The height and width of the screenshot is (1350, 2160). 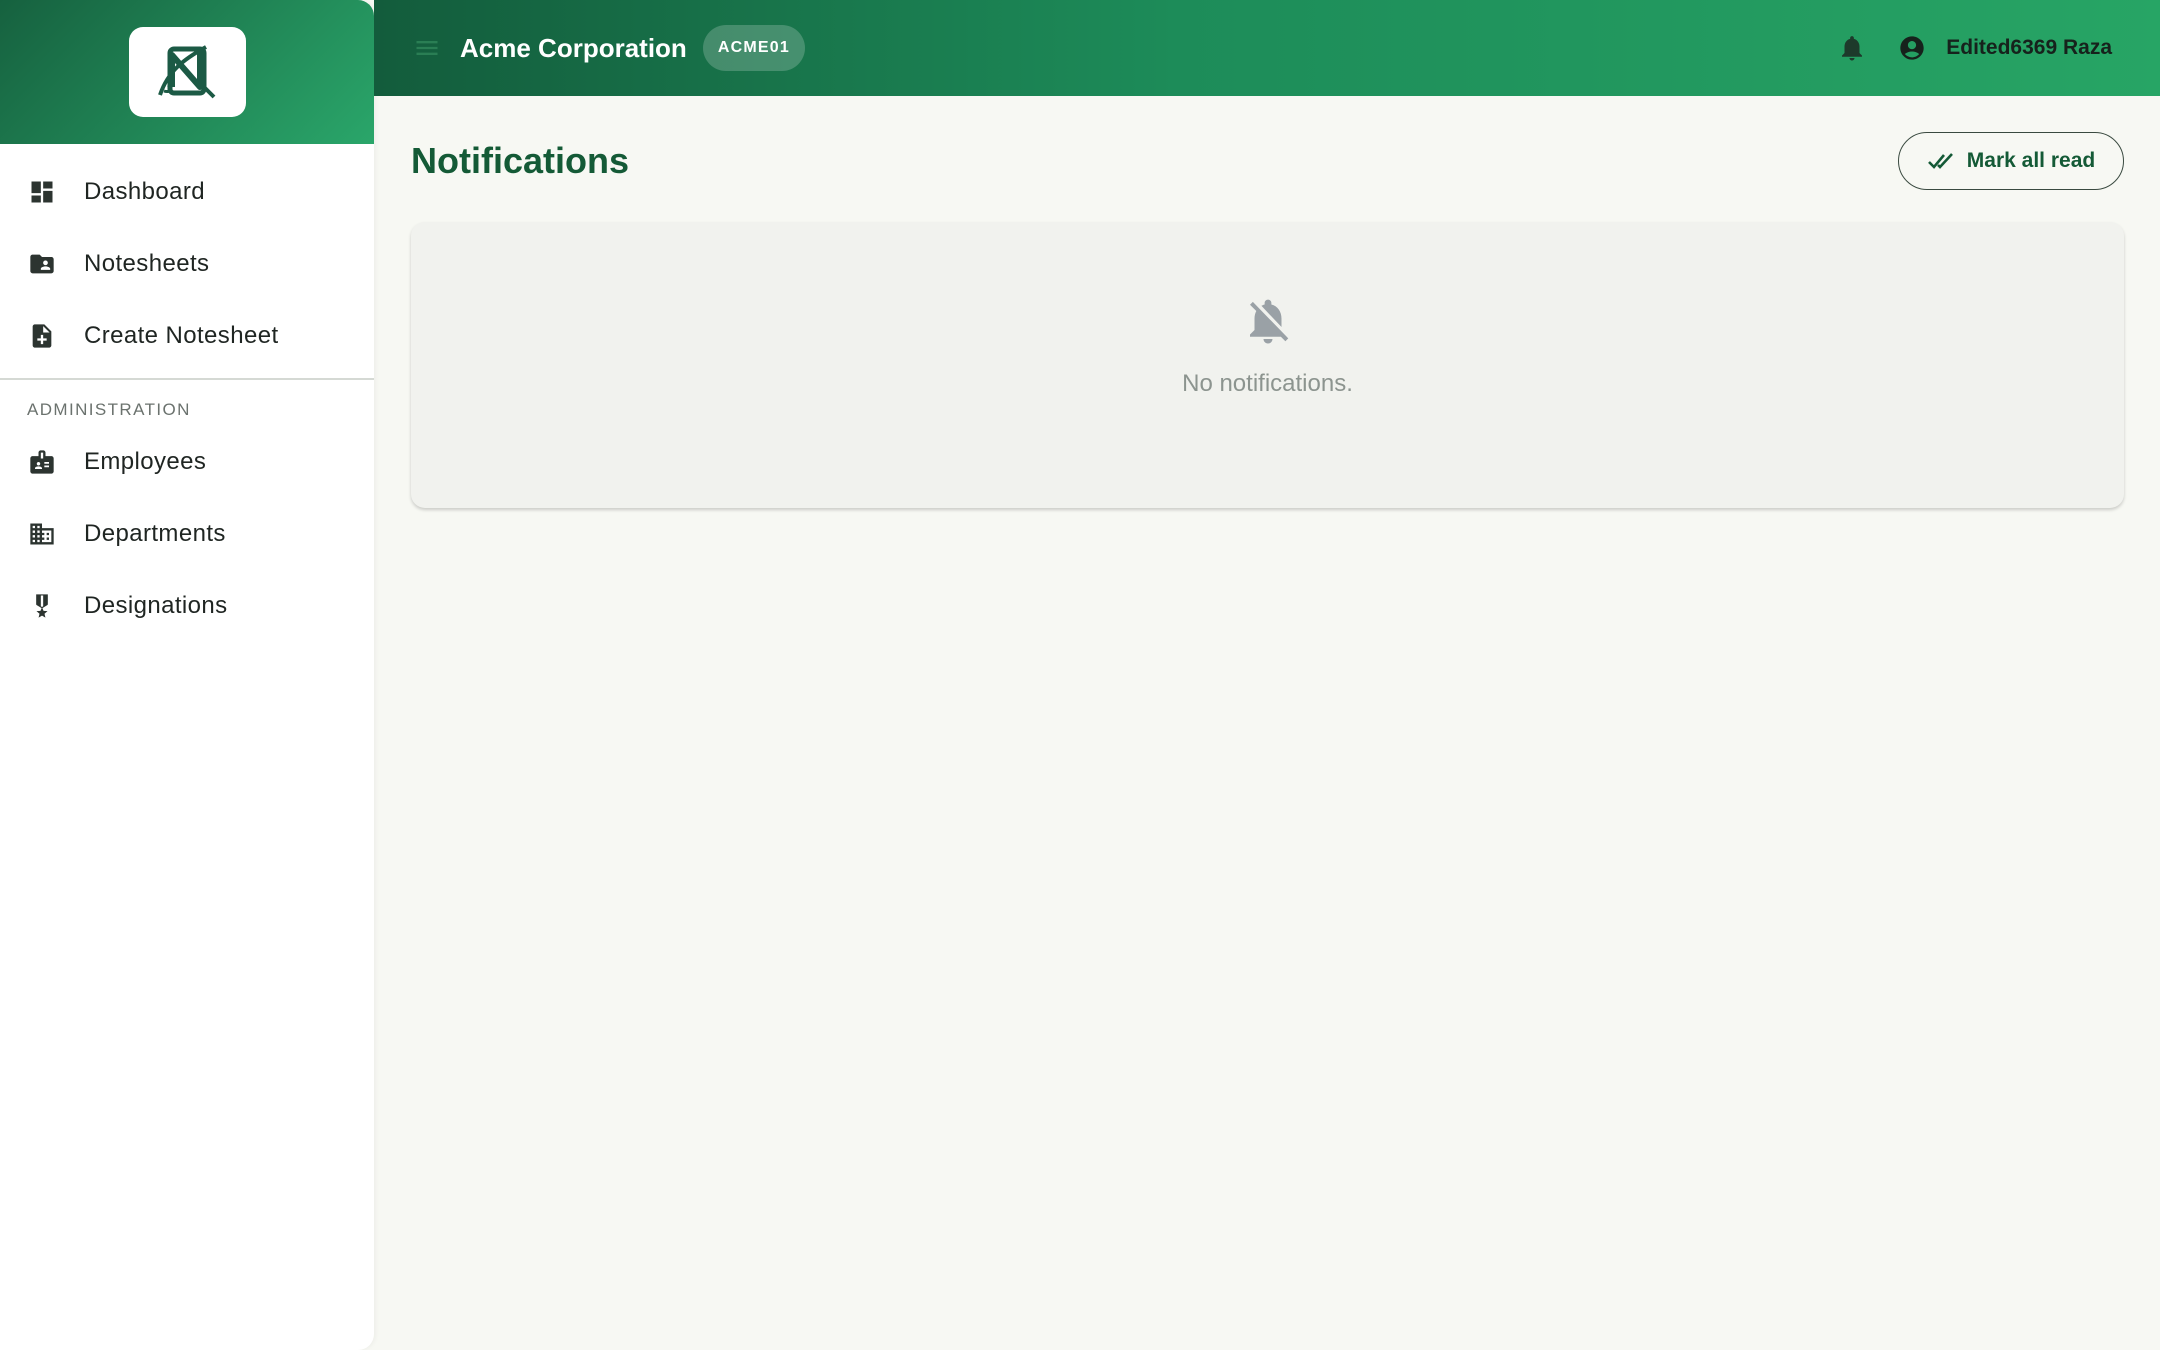 I want to click on sidebar-item-employees: Employees, so click(x=187, y=462).